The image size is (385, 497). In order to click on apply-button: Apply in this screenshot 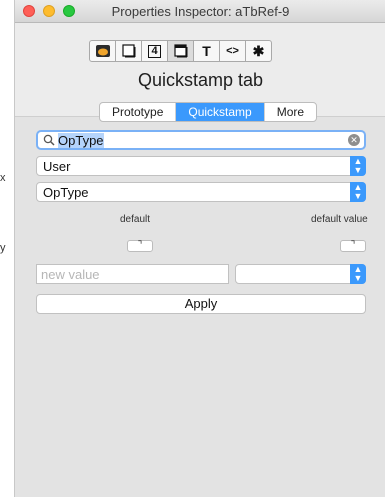, I will do `click(201, 304)`.